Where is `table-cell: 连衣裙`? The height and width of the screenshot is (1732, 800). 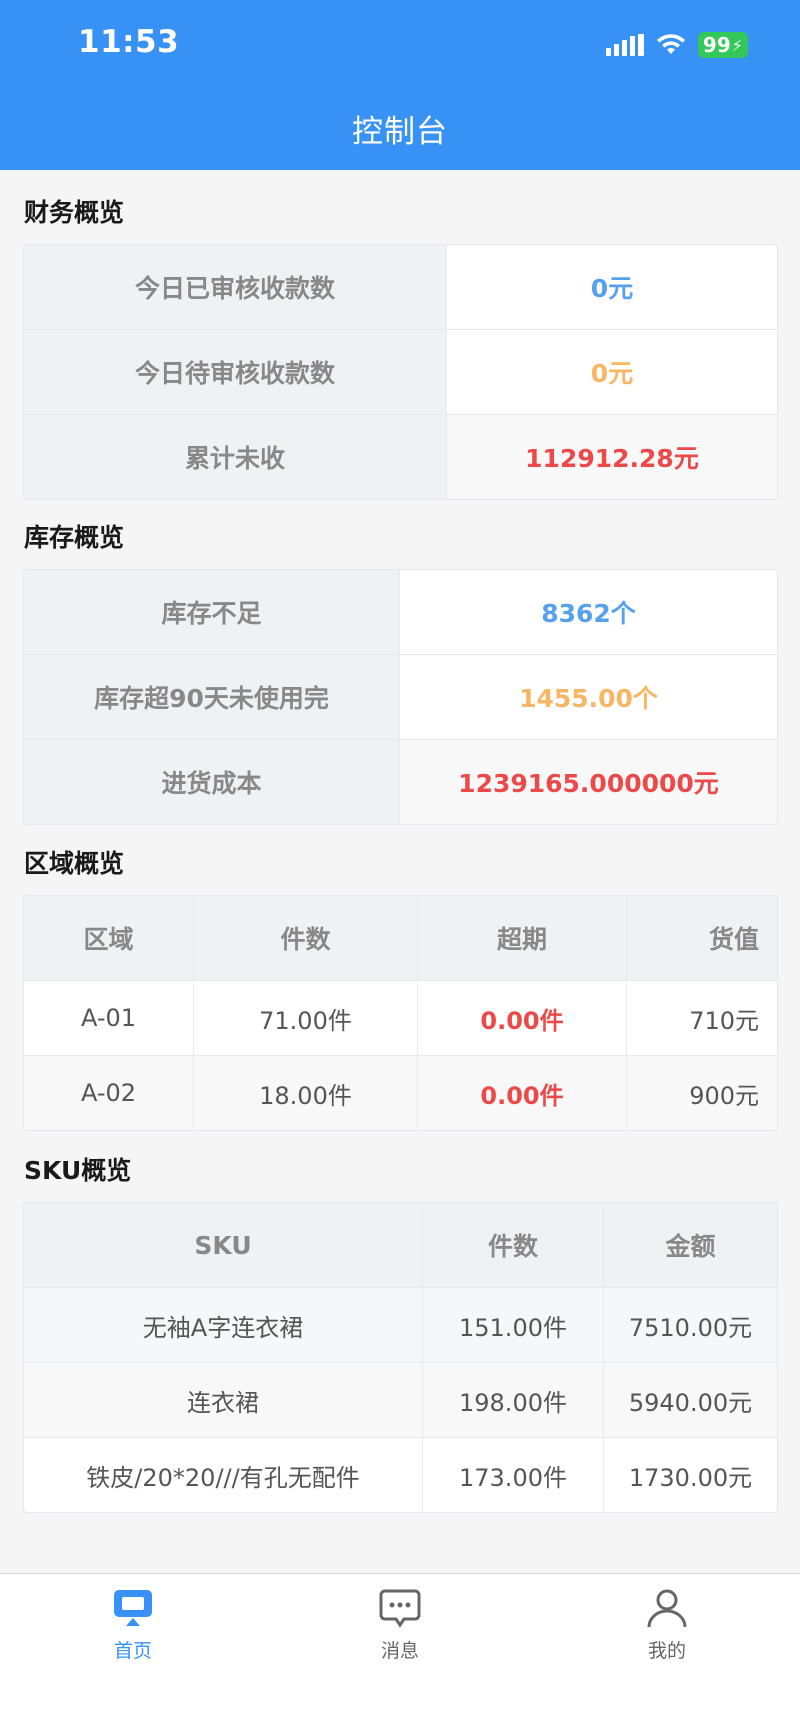 table-cell: 连衣裙 is located at coordinates (223, 1400).